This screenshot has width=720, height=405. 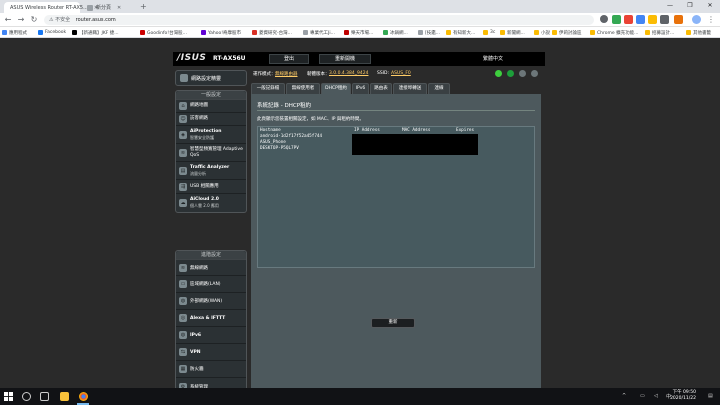 I want to click on logout-button: 登出, so click(x=289, y=59).